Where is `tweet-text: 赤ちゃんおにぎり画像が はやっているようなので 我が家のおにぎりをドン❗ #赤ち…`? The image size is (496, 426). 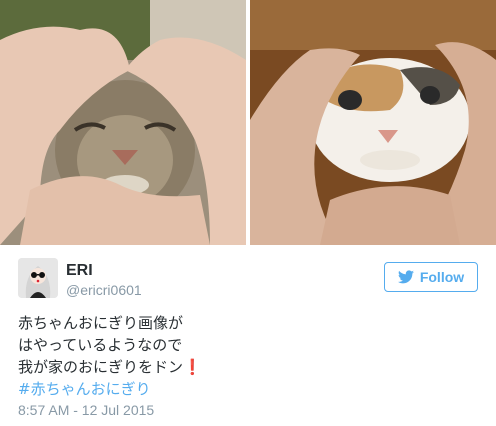
tweet-text: 赤ちゃんおにぎり画像が はやっているようなので 我が家のおにぎりをドン❗ #赤ち… is located at coordinates (110, 356).